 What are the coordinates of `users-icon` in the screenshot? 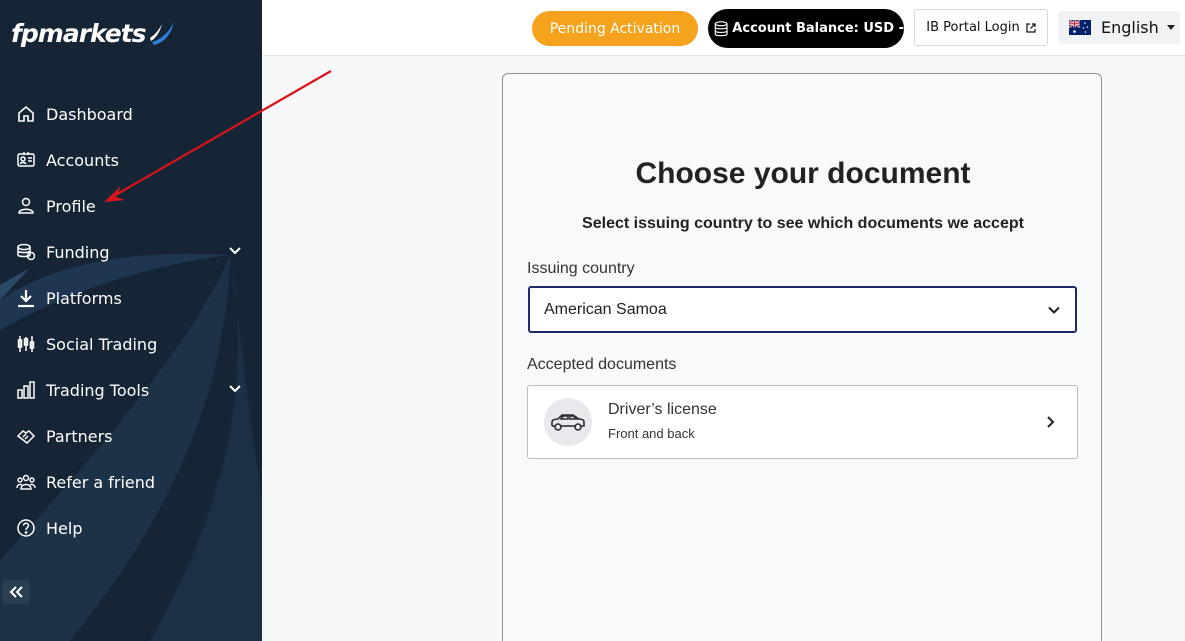 It's located at (26, 206).